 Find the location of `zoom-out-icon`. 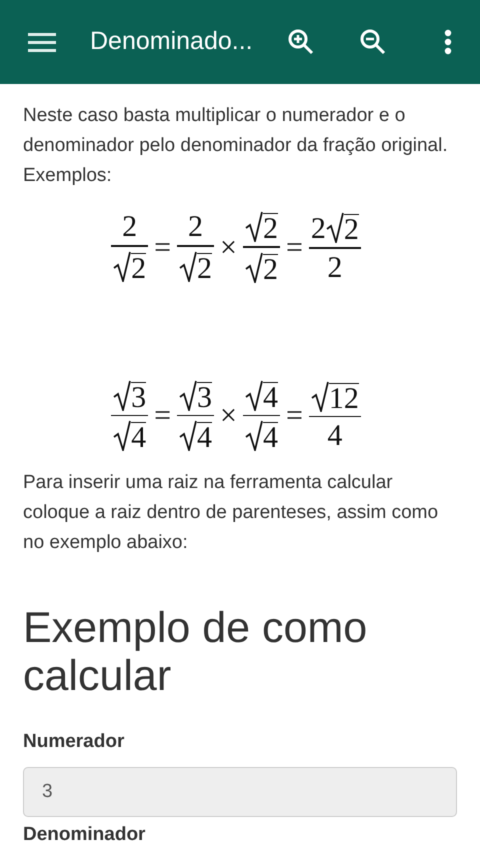

zoom-out-icon is located at coordinates (373, 42).